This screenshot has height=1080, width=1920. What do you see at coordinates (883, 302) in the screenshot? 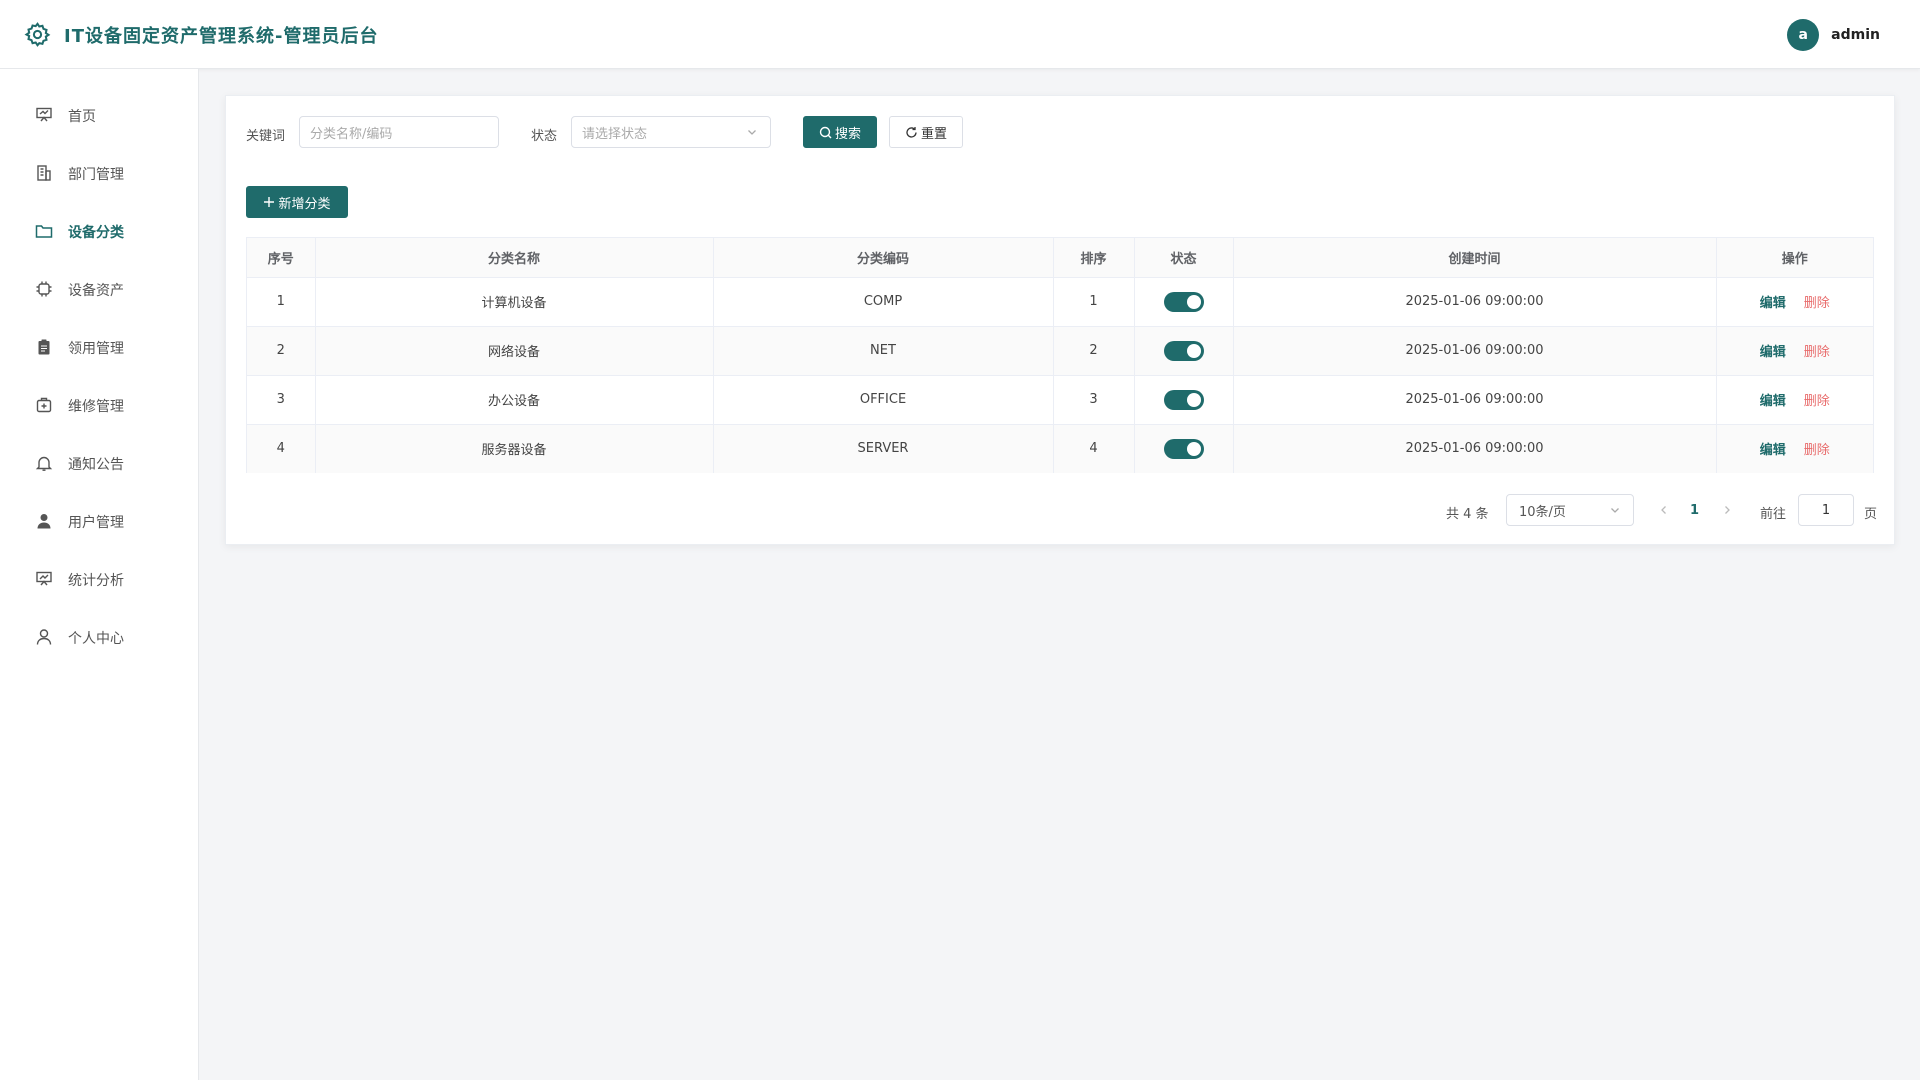
I see `cell-code: COMP` at bounding box center [883, 302].